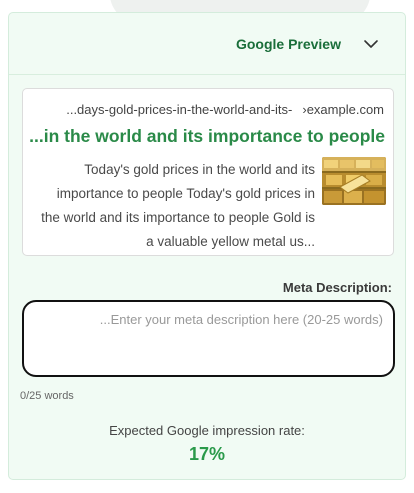  What do you see at coordinates (371, 44) in the screenshot?
I see `chevron-down-icon` at bounding box center [371, 44].